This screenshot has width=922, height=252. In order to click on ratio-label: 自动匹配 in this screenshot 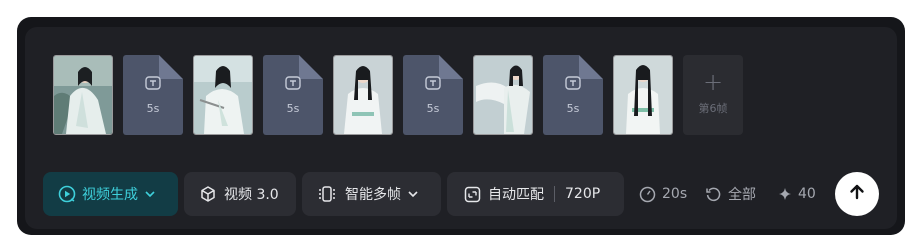, I will do `click(516, 195)`.